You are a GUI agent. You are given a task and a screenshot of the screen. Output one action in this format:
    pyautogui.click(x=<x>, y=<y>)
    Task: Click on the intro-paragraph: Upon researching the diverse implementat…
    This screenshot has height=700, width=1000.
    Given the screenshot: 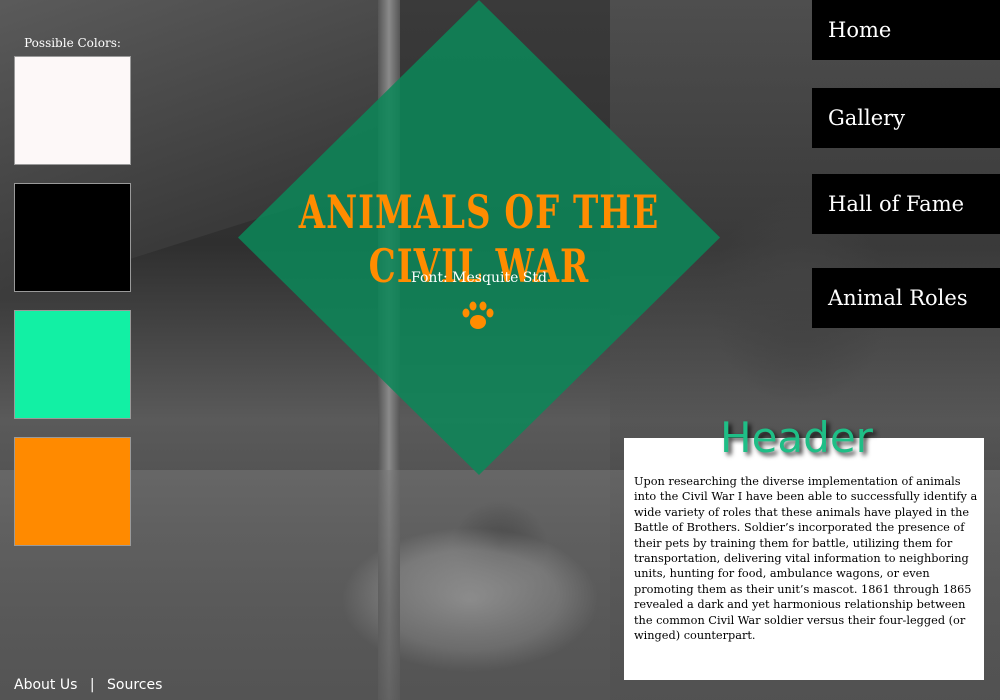 What is the action you would take?
    pyautogui.click(x=806, y=559)
    